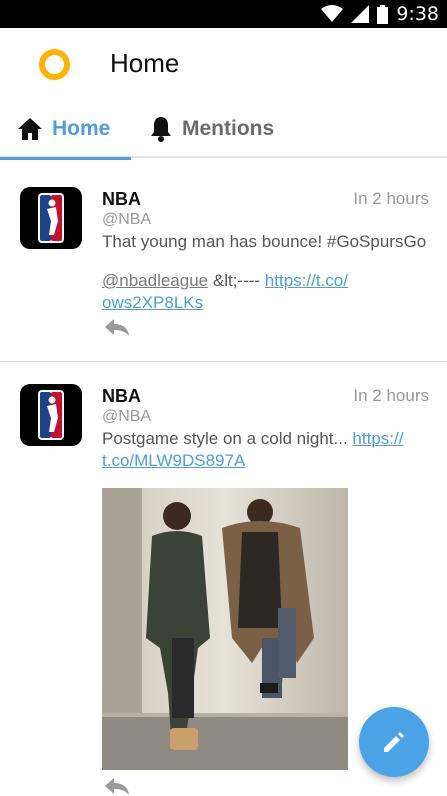  I want to click on app-logo-icon, so click(54, 64).